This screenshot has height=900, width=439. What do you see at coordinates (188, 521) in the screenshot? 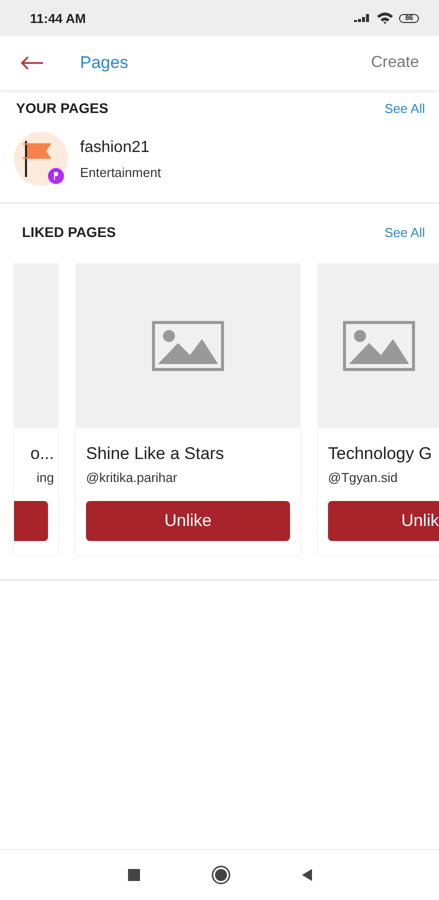
I see `unlike-button: Unlike` at bounding box center [188, 521].